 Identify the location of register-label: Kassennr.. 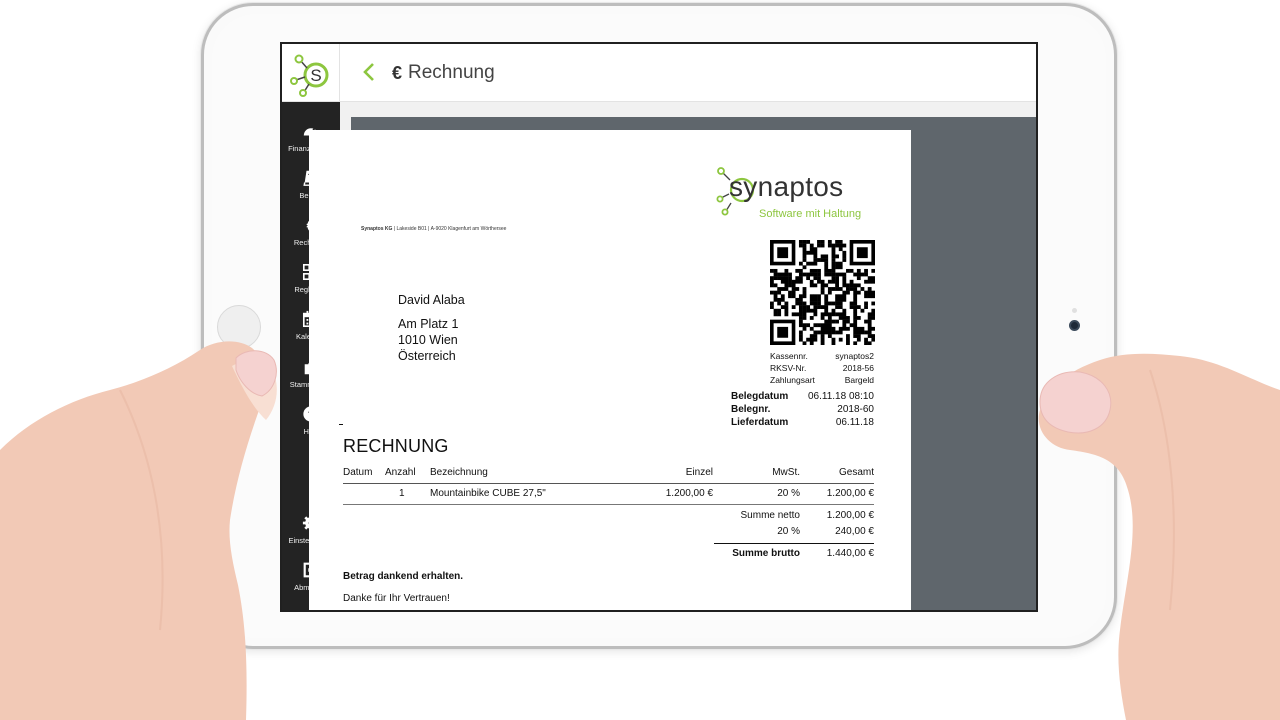
(789, 356).